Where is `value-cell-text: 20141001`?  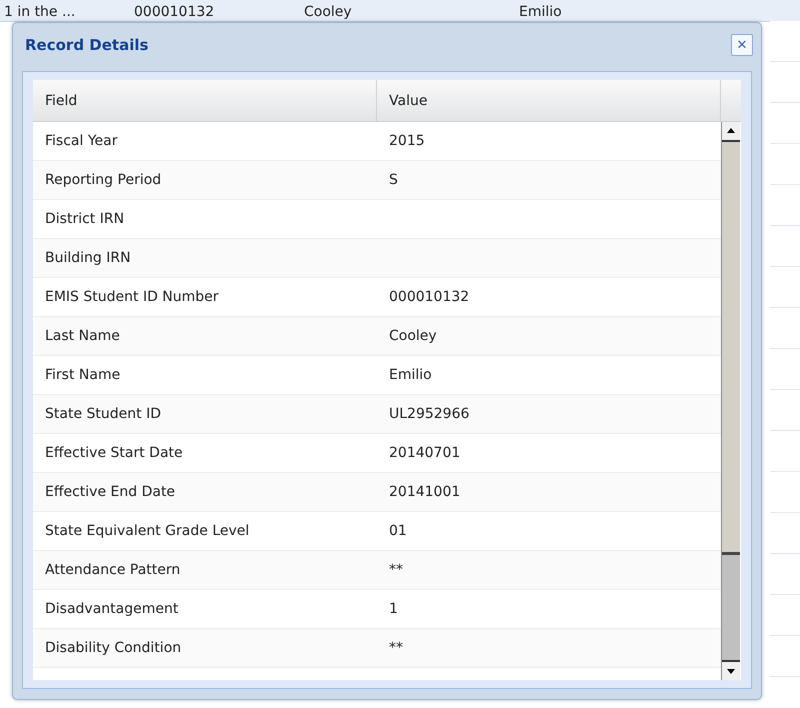 value-cell-text: 20141001 is located at coordinates (425, 492).